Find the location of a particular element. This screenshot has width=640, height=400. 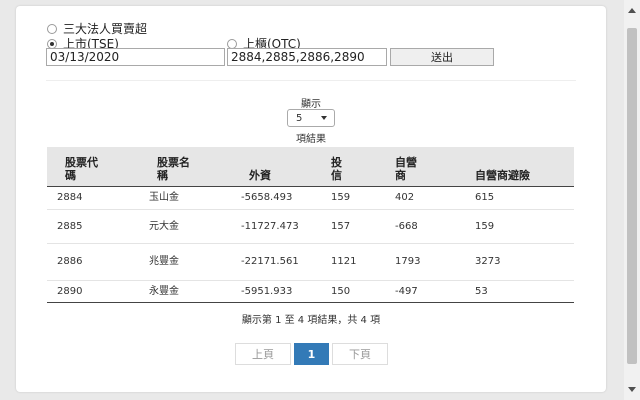

cell-dealer: -668 is located at coordinates (425, 226).